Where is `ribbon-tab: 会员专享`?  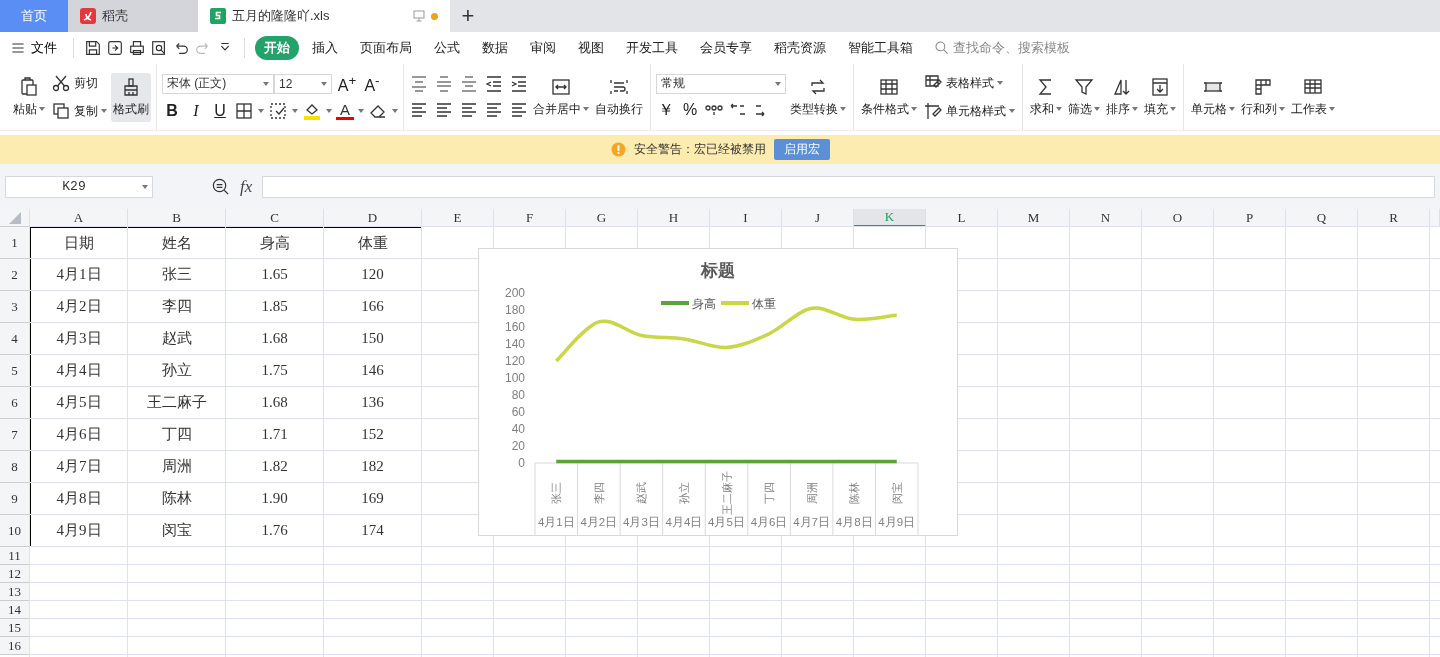 ribbon-tab: 会员专享 is located at coordinates (726, 48).